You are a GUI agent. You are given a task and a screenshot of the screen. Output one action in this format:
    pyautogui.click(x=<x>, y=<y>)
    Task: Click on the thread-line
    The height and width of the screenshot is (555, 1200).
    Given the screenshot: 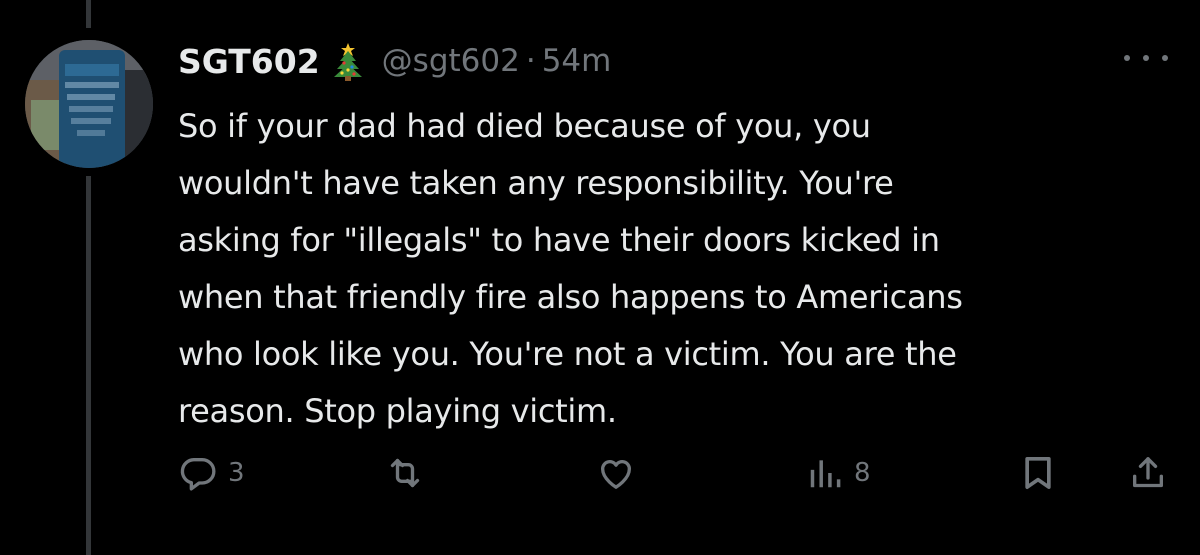 What is the action you would take?
    pyautogui.click(x=88, y=14)
    